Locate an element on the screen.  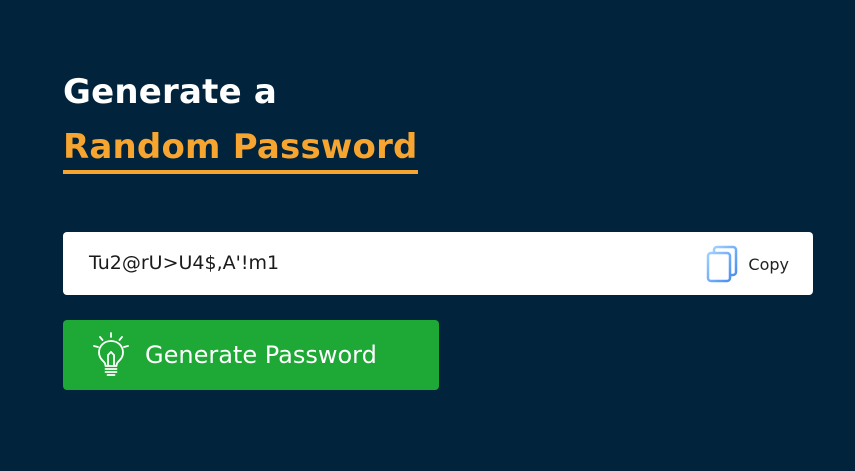
generate-password-button: Generate Password is located at coordinates (251, 355).